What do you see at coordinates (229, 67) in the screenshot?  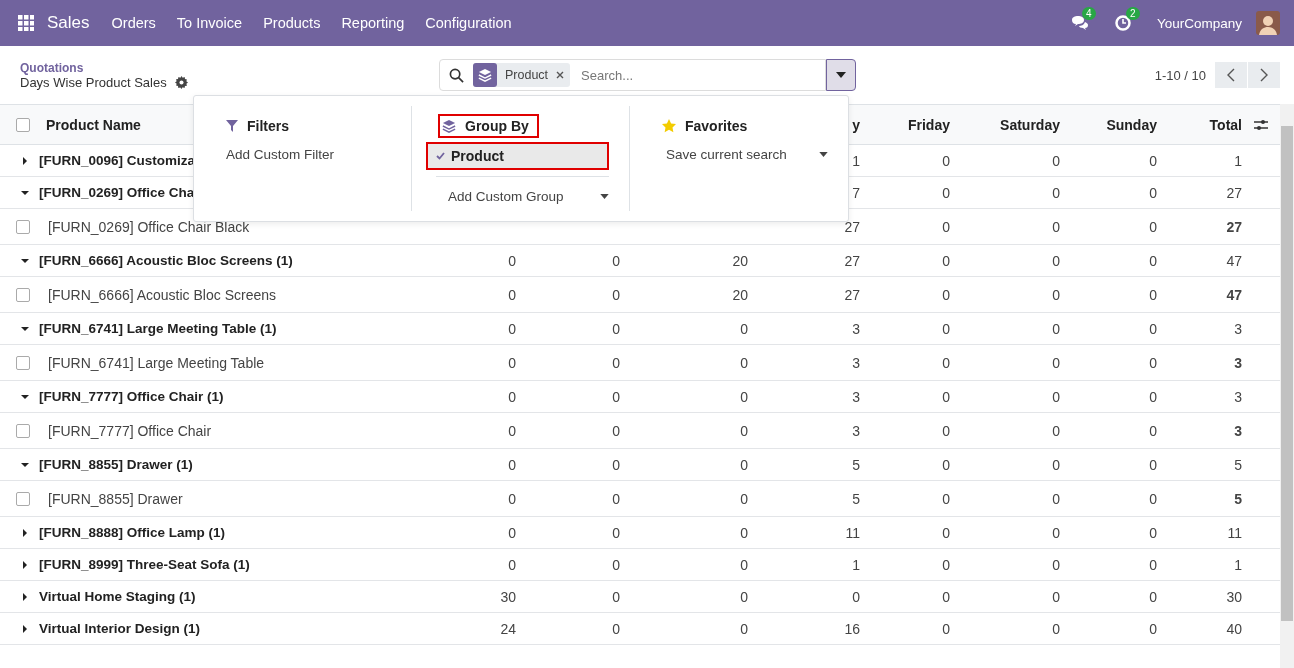 I see `breadcrumb-link: Quotations` at bounding box center [229, 67].